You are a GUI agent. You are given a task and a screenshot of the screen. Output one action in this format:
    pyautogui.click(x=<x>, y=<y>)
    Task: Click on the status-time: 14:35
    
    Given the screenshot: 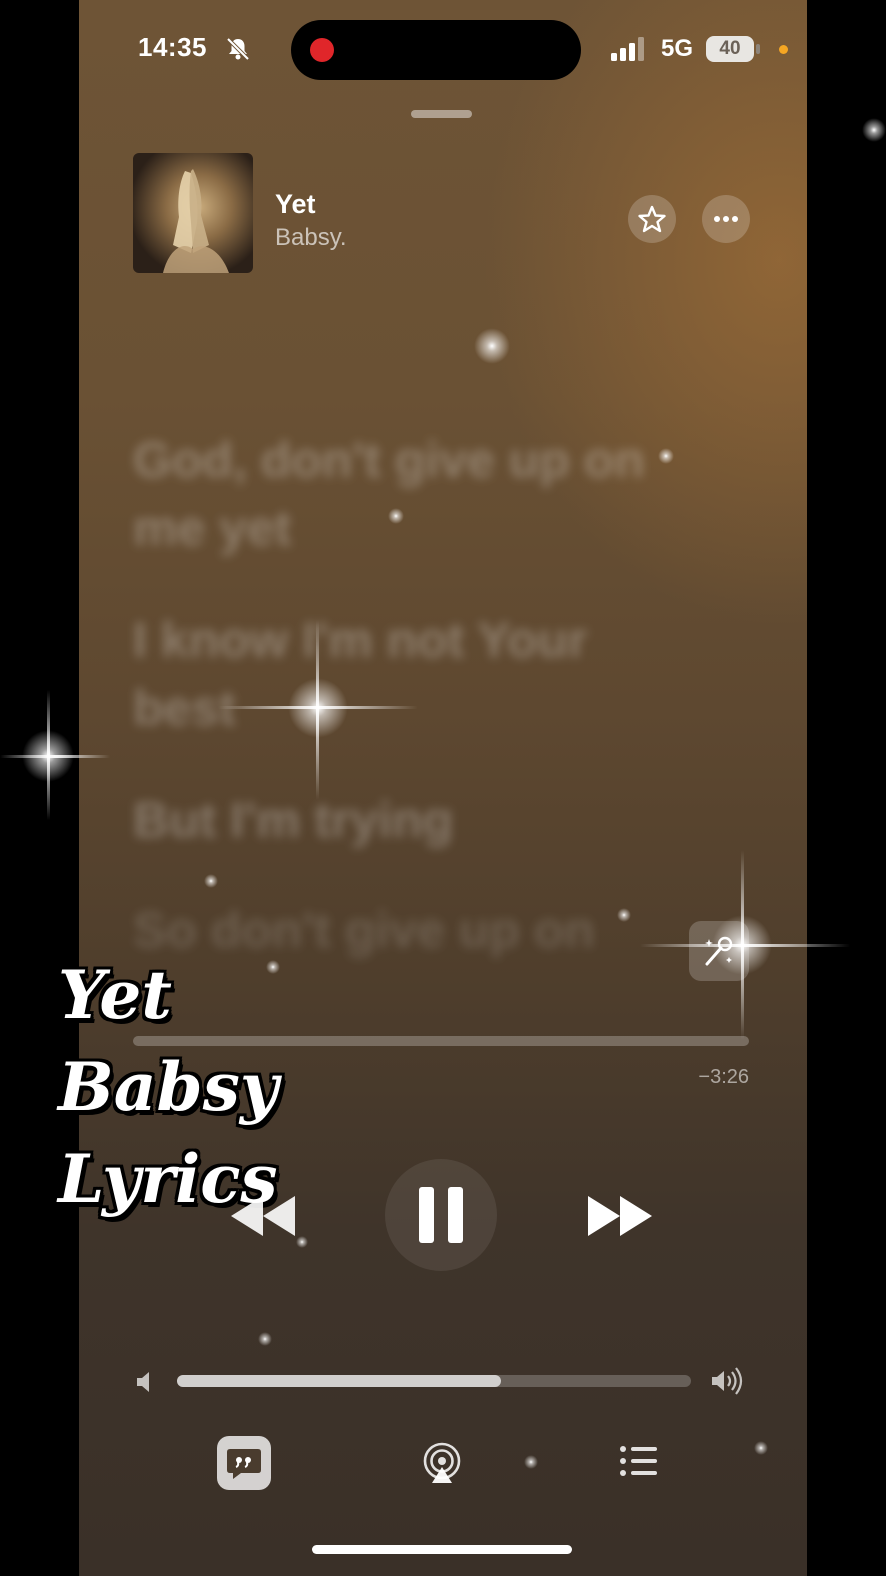 What is the action you would take?
    pyautogui.click(x=172, y=47)
    